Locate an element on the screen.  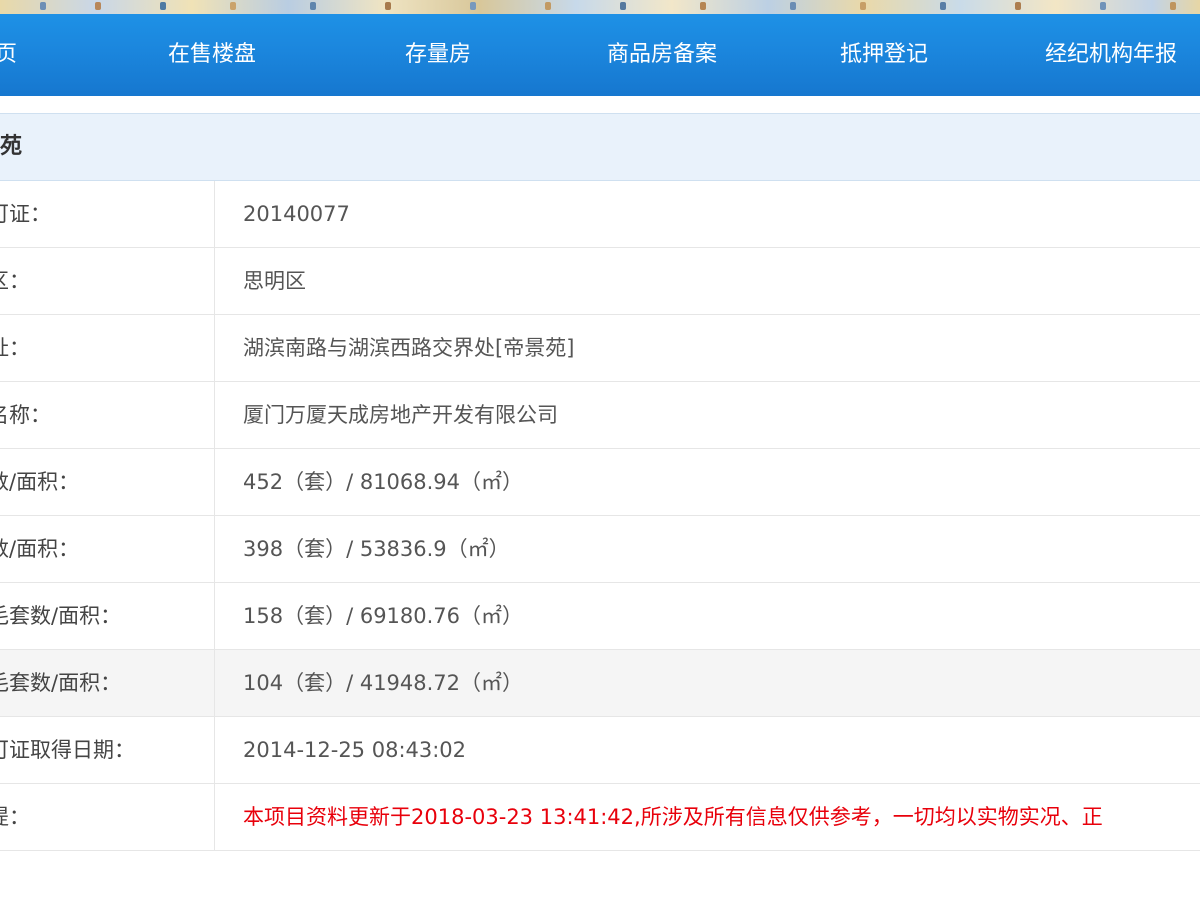
table-row: 址： 湖滨南路与湖滨西路交界处[帝景苑] is located at coordinates (600, 348).